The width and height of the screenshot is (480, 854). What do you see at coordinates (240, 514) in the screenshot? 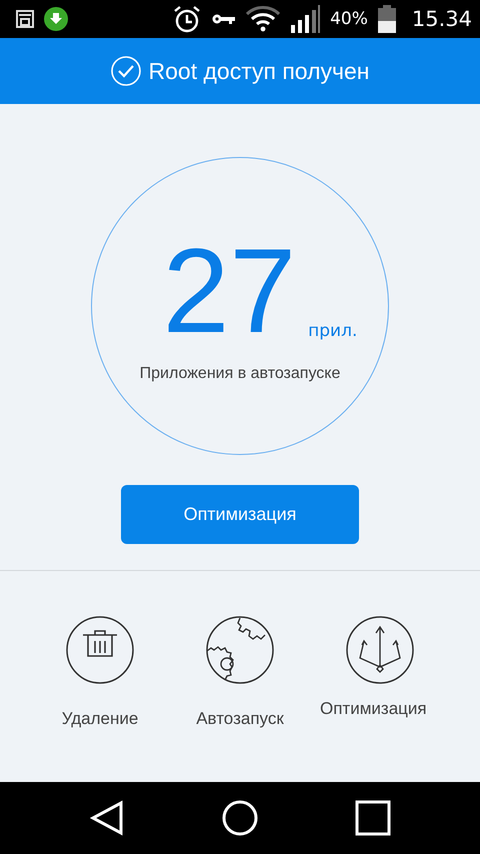
I see `optimize-button: Оптимизация` at bounding box center [240, 514].